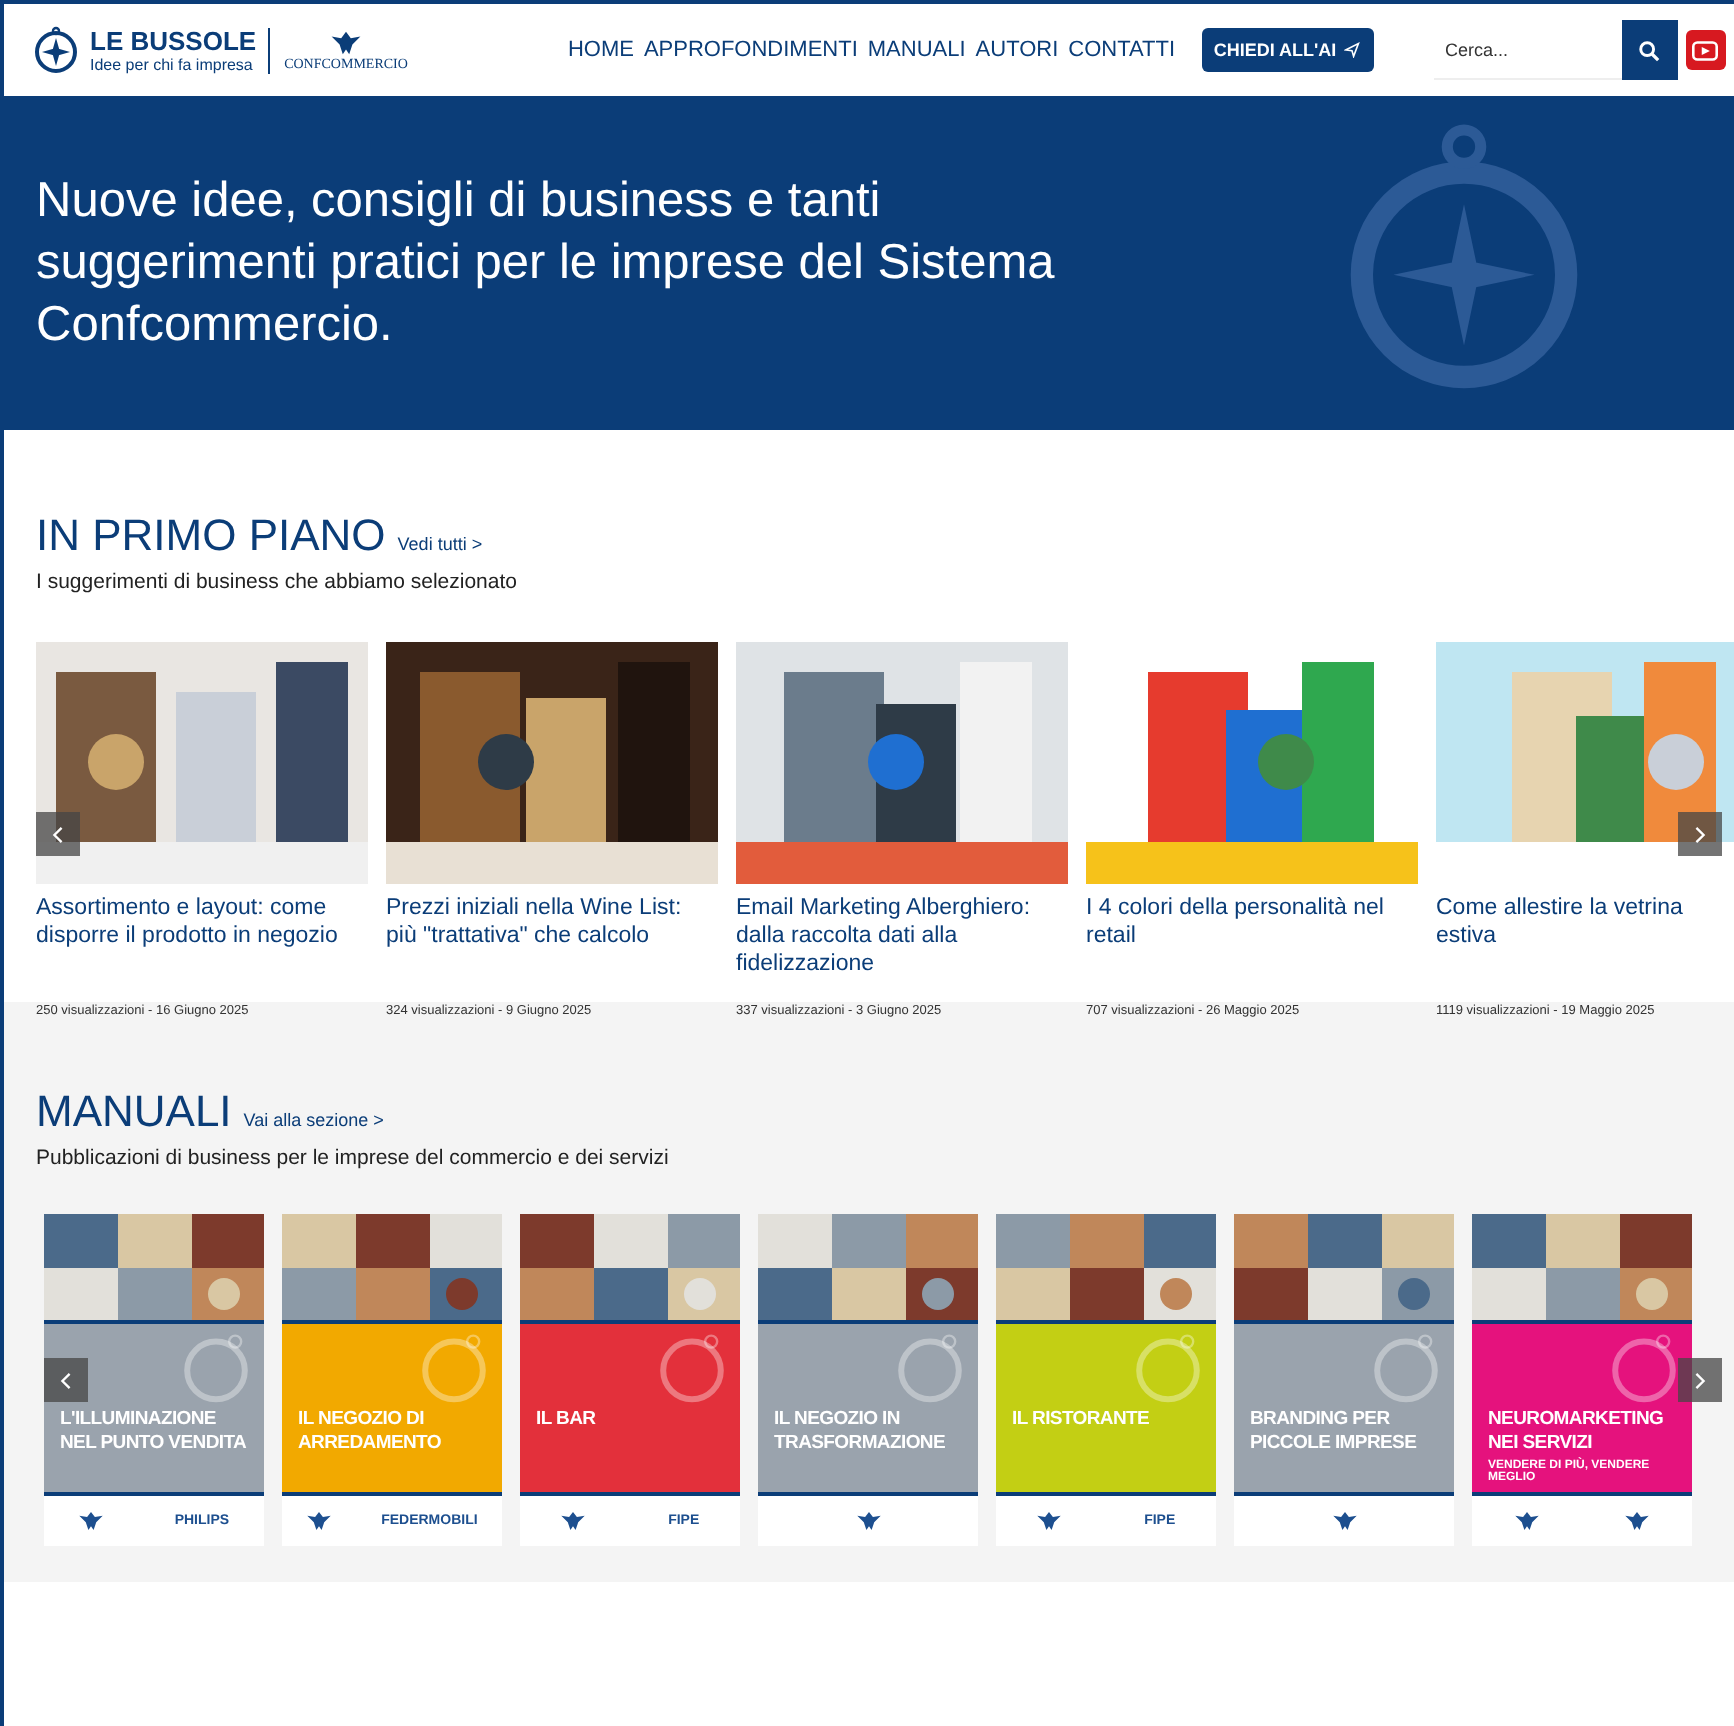 The height and width of the screenshot is (1726, 1734). Describe the element at coordinates (277, 582) in the screenshot. I see `section-subtitle: I suggerimenti di business che abbiamo selezionato` at that location.